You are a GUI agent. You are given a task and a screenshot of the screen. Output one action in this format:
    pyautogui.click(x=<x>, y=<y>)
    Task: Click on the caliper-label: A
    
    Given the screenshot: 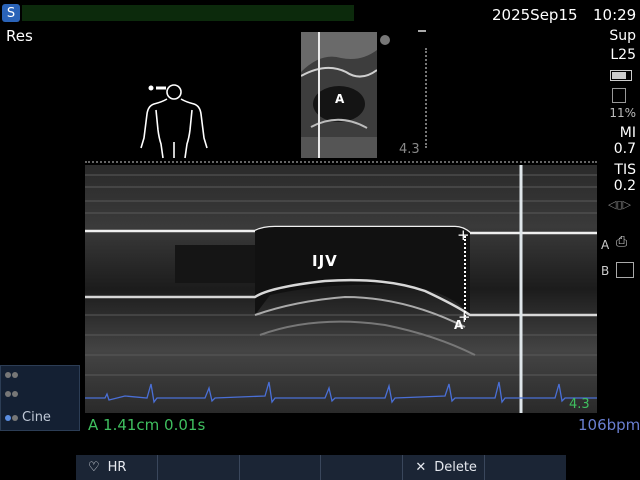 What is the action you would take?
    pyautogui.click(x=459, y=325)
    